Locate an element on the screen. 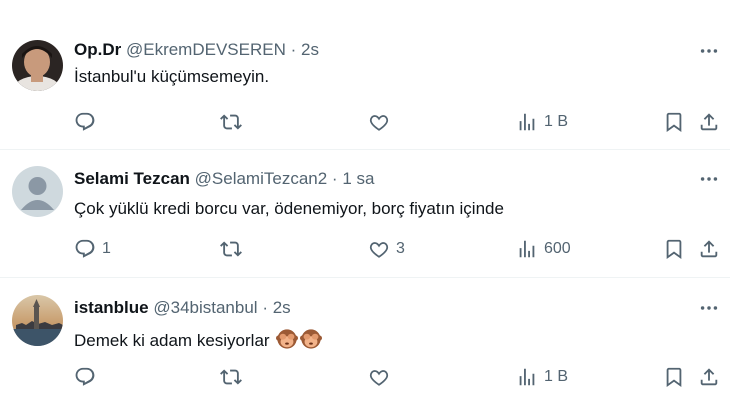 The width and height of the screenshot is (730, 420). tweet-text-container: Demek ki adam kesiyorlar is located at coordinates (198, 339).